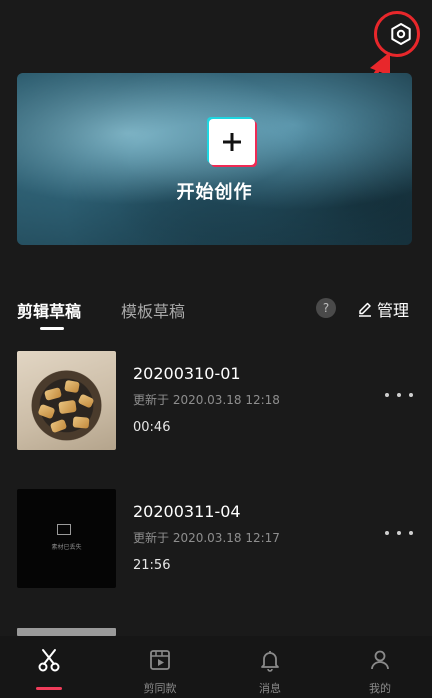  I want to click on missing-media-label: 素材已丢失, so click(66, 547).